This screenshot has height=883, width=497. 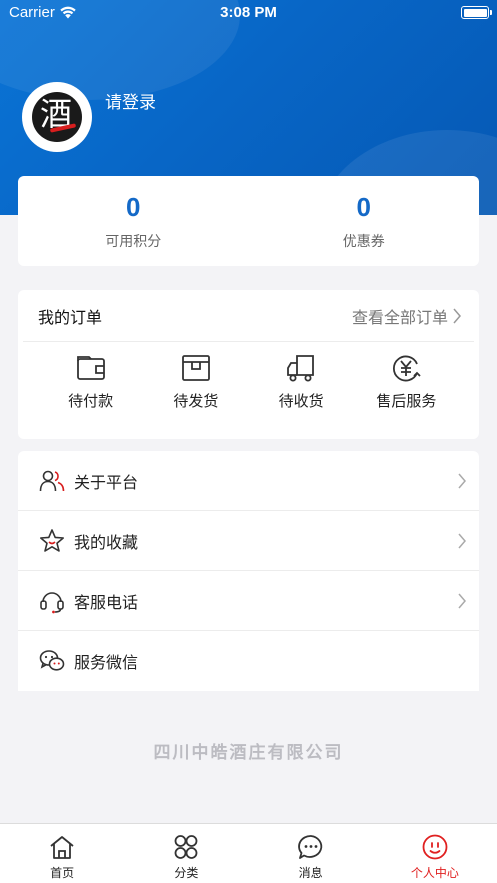 I want to click on avatar: 酒, so click(x=57, y=117).